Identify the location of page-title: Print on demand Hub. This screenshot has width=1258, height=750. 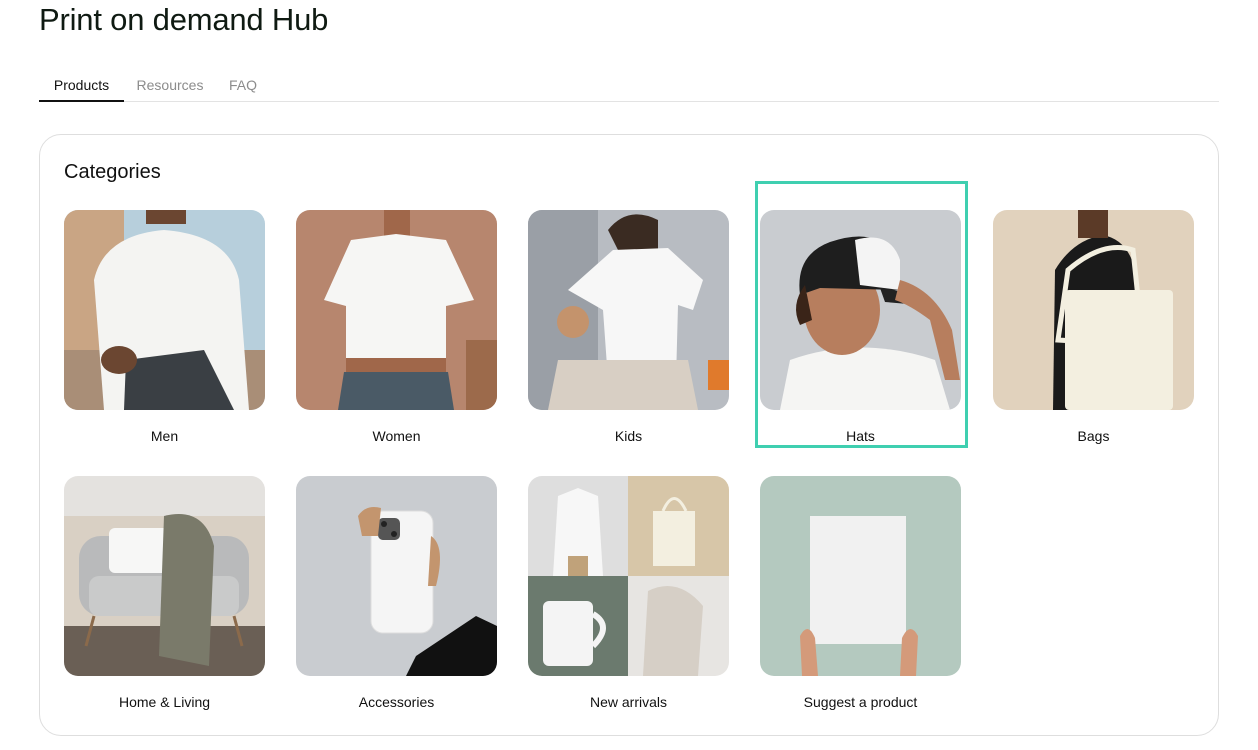
(184, 19).